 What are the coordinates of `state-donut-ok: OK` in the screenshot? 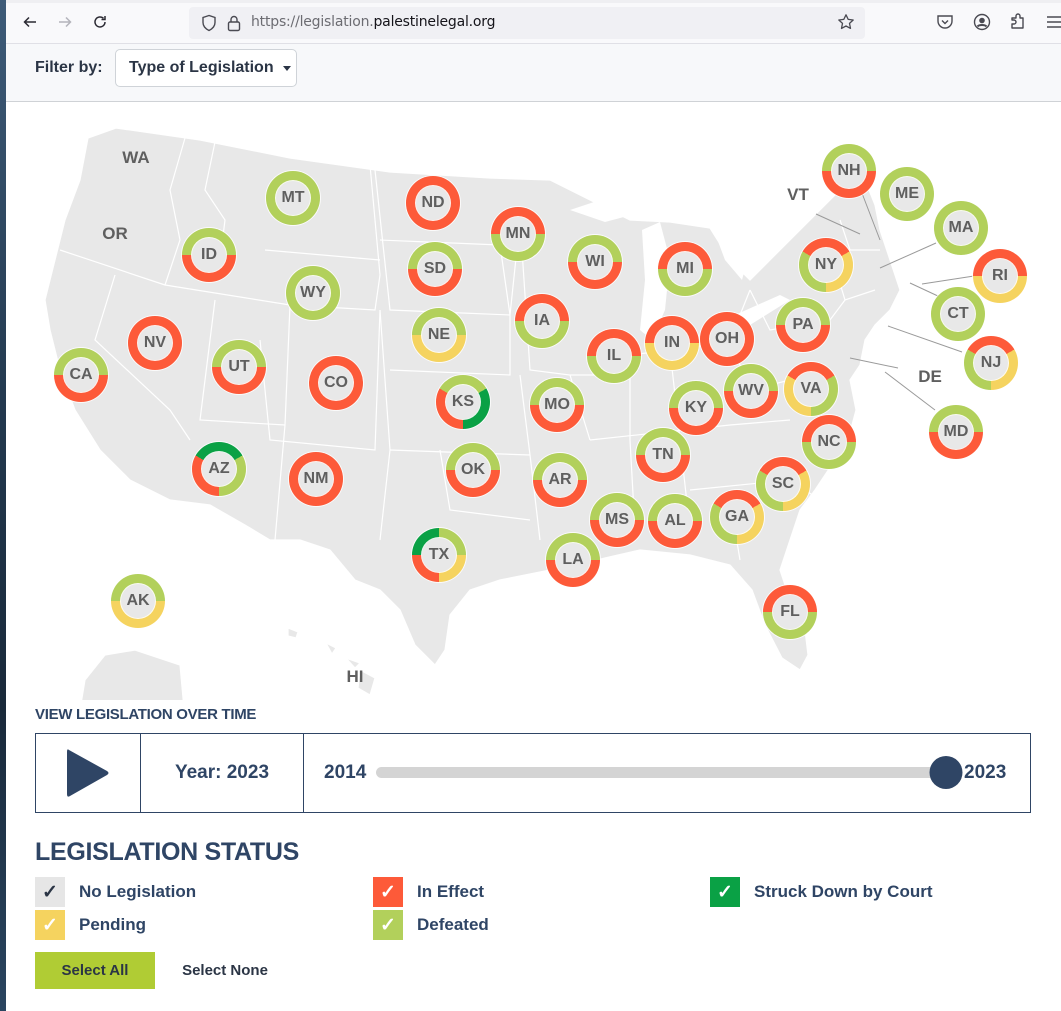 It's located at (473, 470).